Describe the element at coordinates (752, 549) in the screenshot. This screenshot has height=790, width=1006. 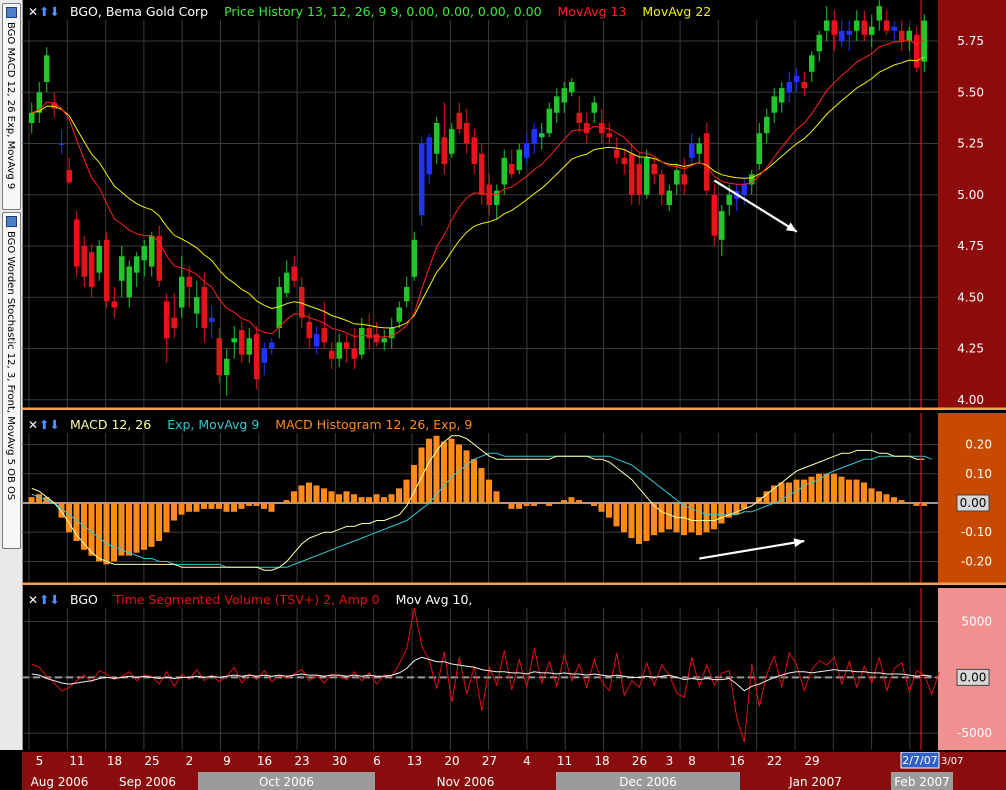
I see `divergence-arrow-macd` at that location.